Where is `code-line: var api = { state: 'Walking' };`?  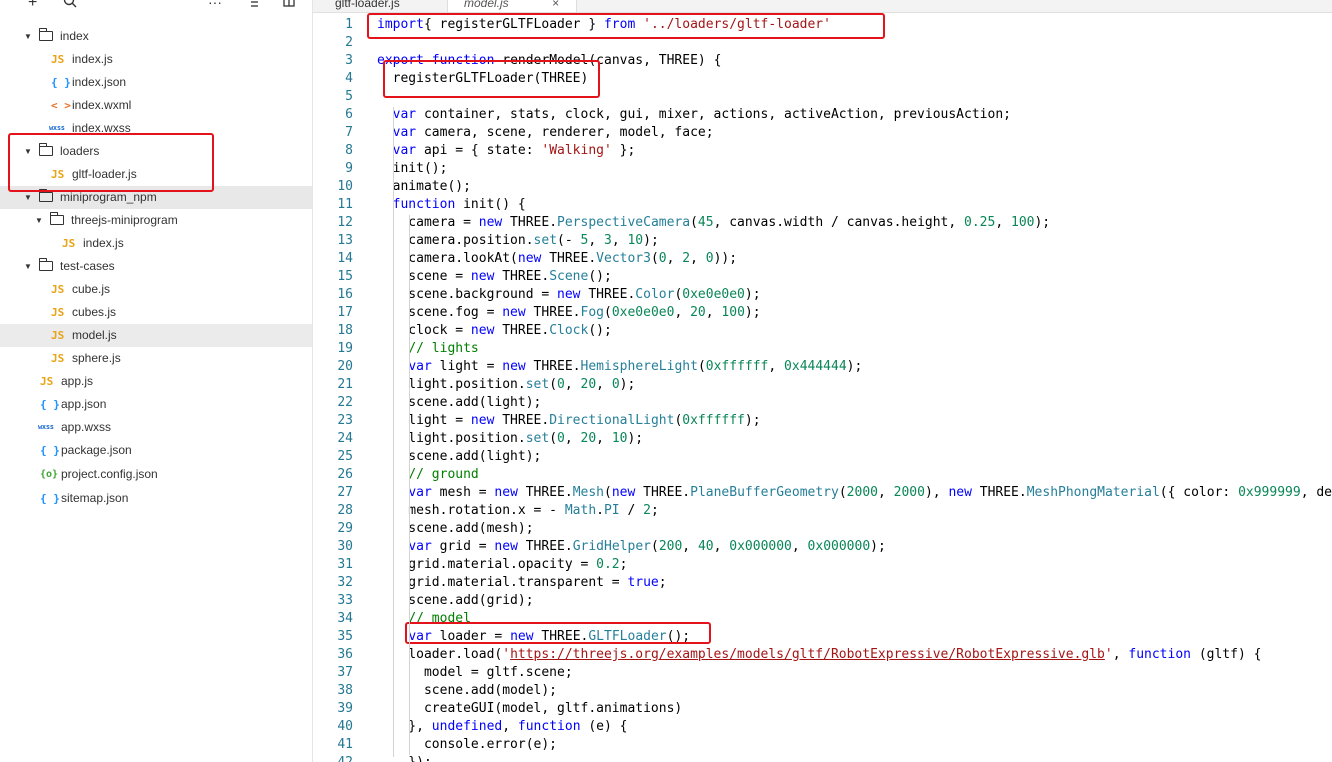
code-line: var api = { state: 'Walking' }; is located at coordinates (506, 151).